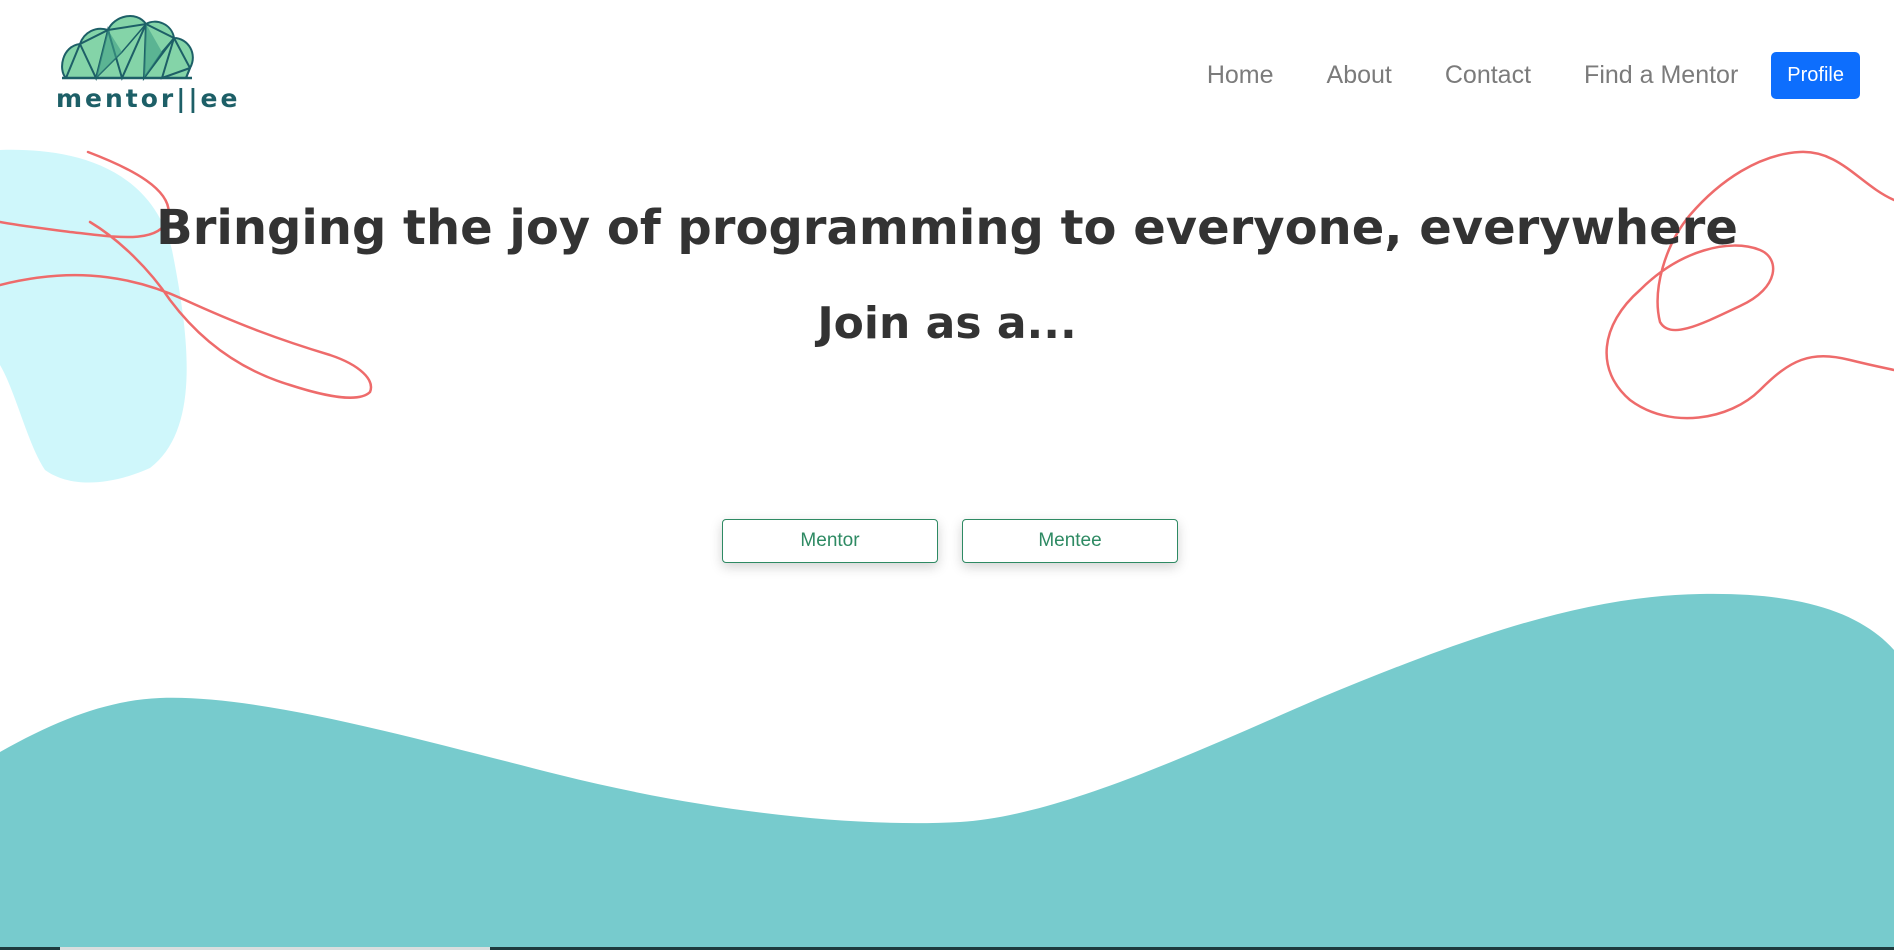 The image size is (1894, 950). I want to click on nav-home-link: Home, so click(1240, 75).